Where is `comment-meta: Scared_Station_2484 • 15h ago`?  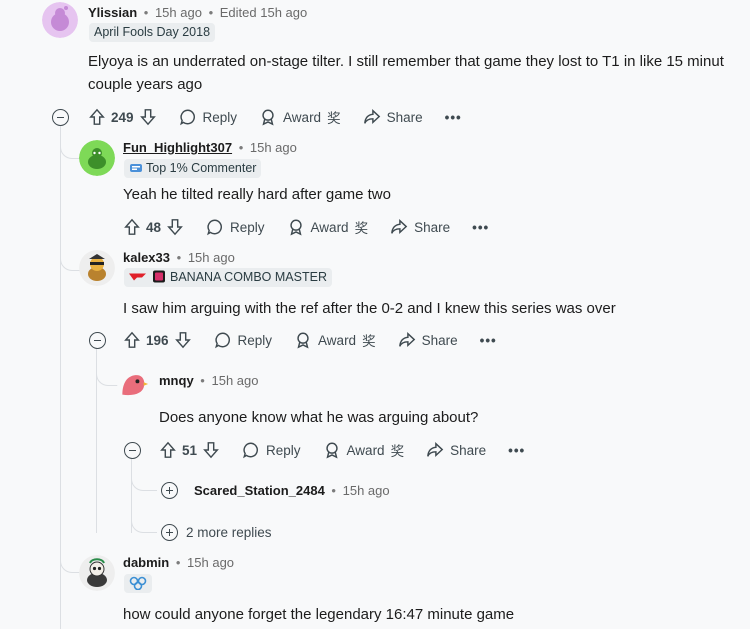 comment-meta: Scared_Station_2484 • 15h ago is located at coordinates (292, 490).